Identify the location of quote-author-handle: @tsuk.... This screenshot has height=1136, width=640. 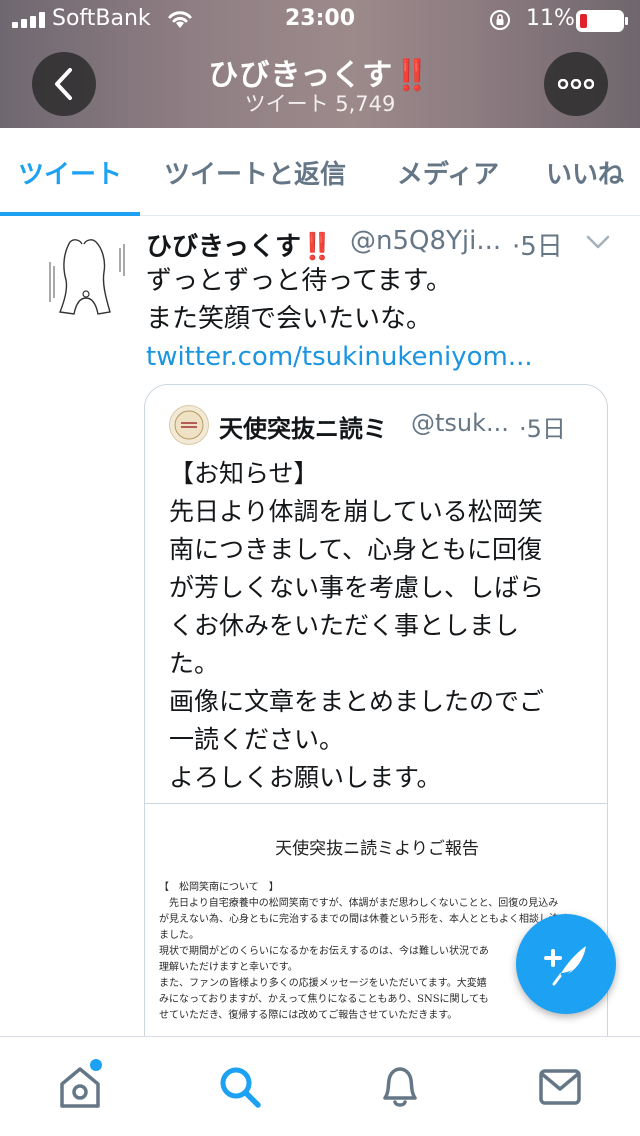
(460, 423).